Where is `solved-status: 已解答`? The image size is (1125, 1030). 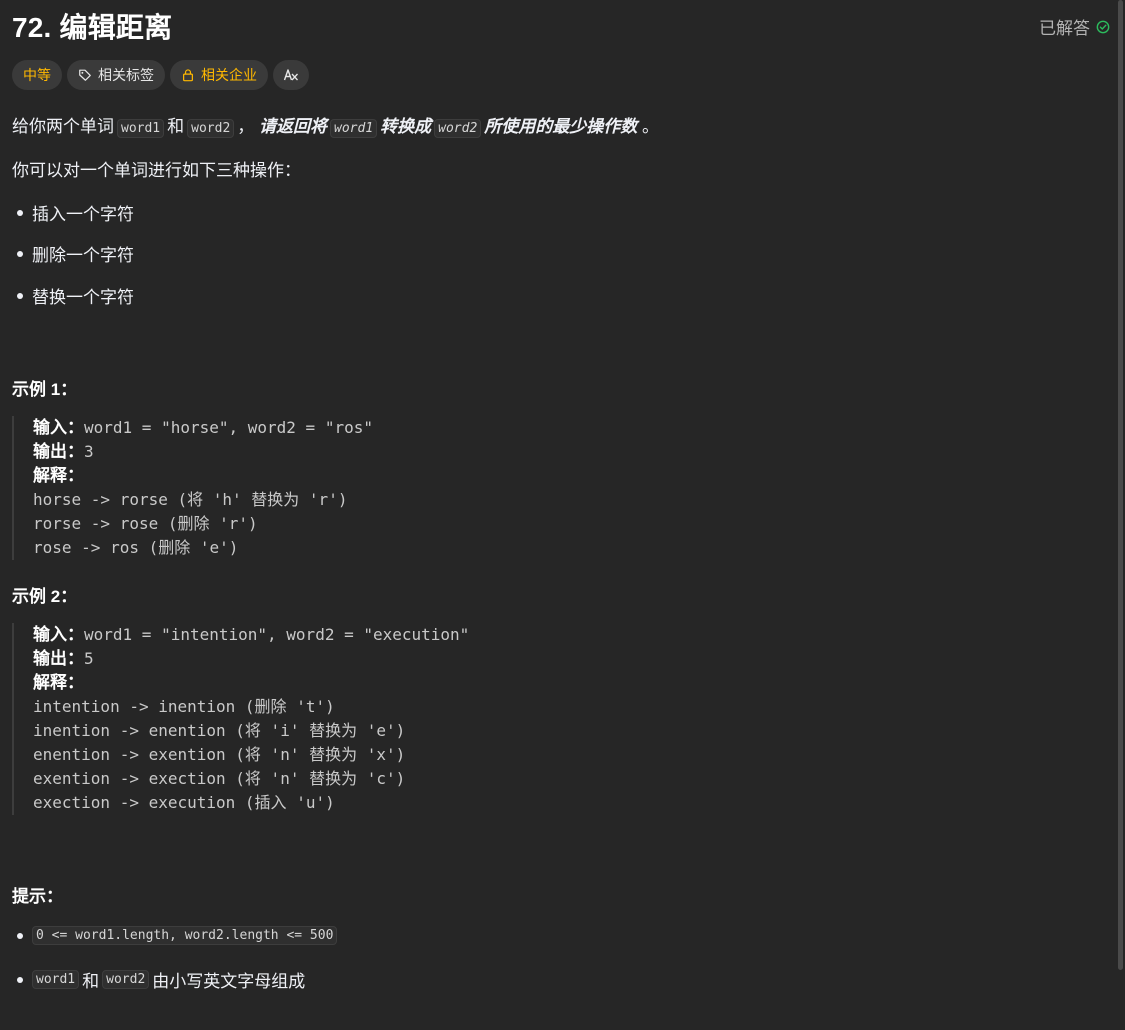 solved-status: 已解答 is located at coordinates (1074, 26).